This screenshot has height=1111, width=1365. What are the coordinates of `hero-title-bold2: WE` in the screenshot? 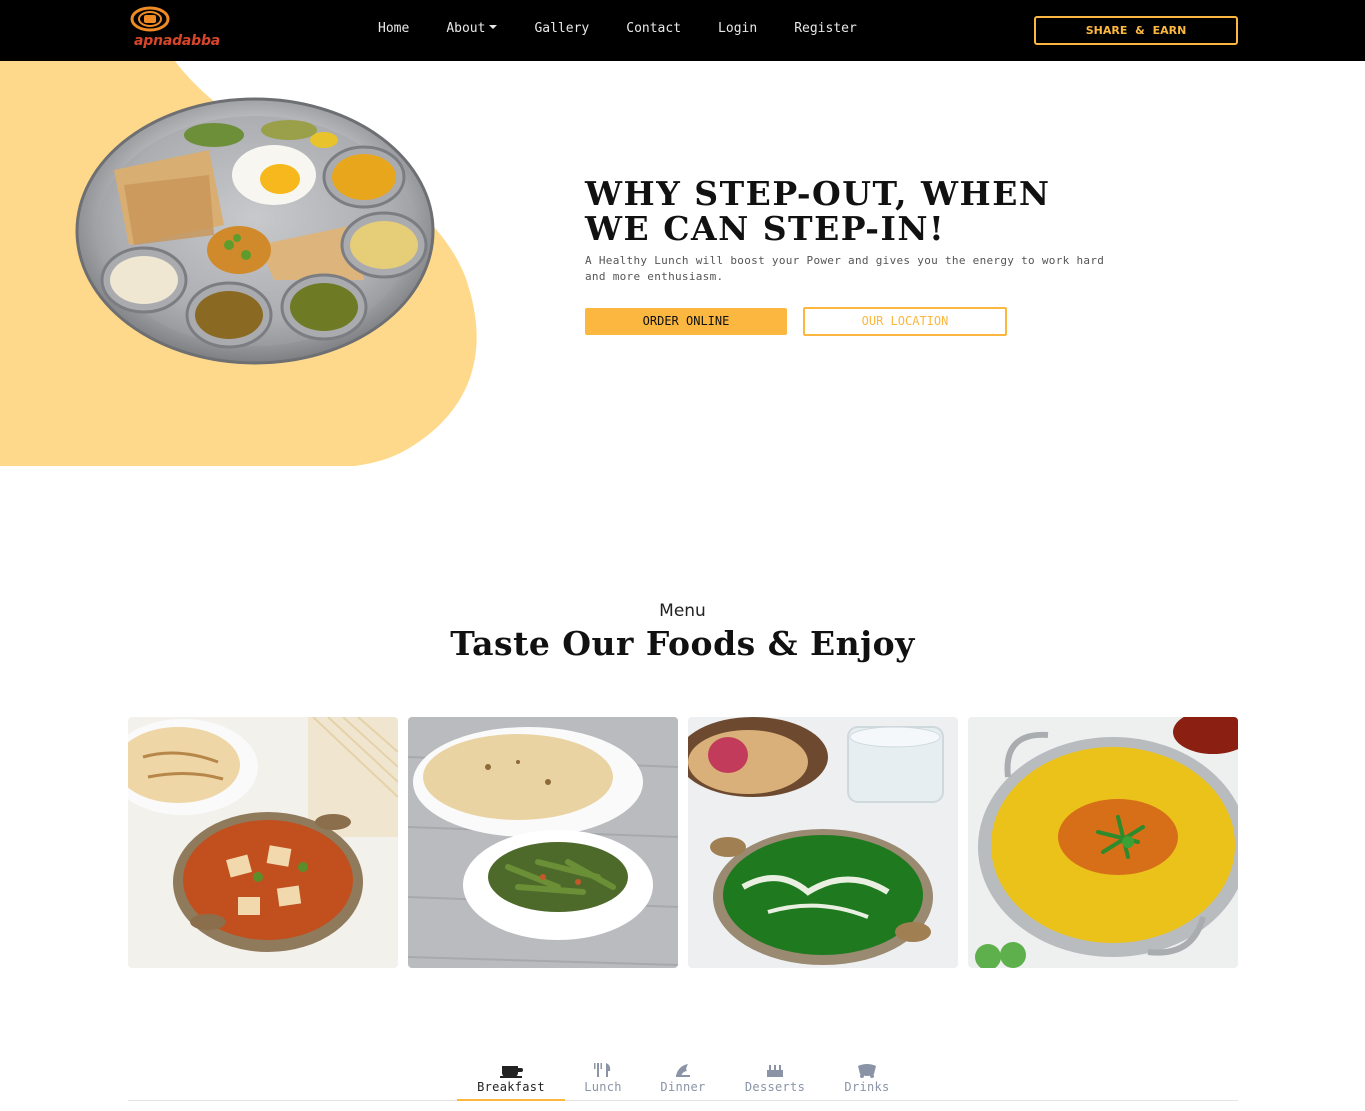 It's located at (618, 228).